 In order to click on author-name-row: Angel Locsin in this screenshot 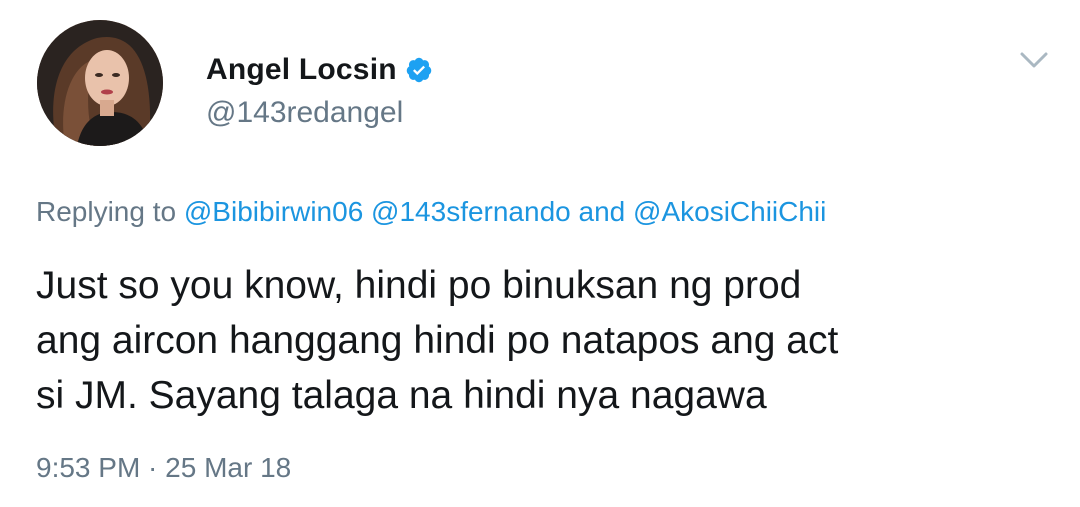, I will do `click(319, 70)`.